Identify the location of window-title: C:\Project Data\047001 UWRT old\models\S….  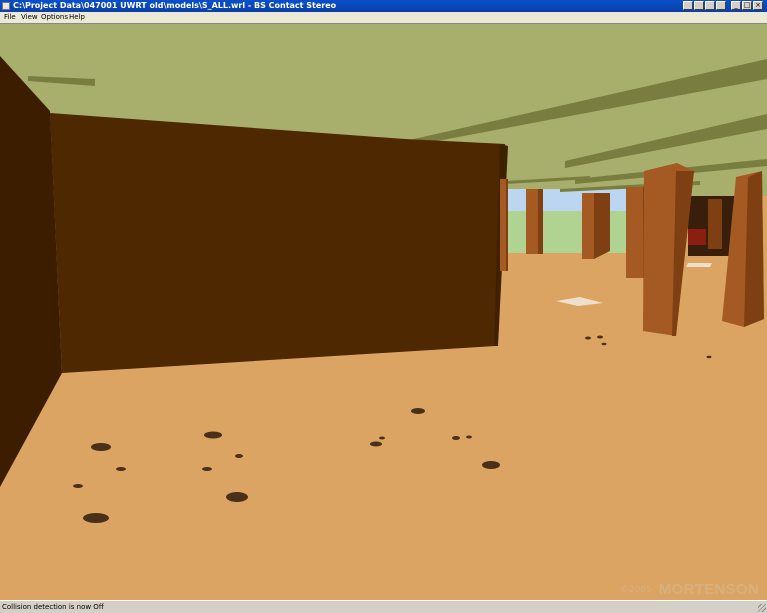
(175, 5).